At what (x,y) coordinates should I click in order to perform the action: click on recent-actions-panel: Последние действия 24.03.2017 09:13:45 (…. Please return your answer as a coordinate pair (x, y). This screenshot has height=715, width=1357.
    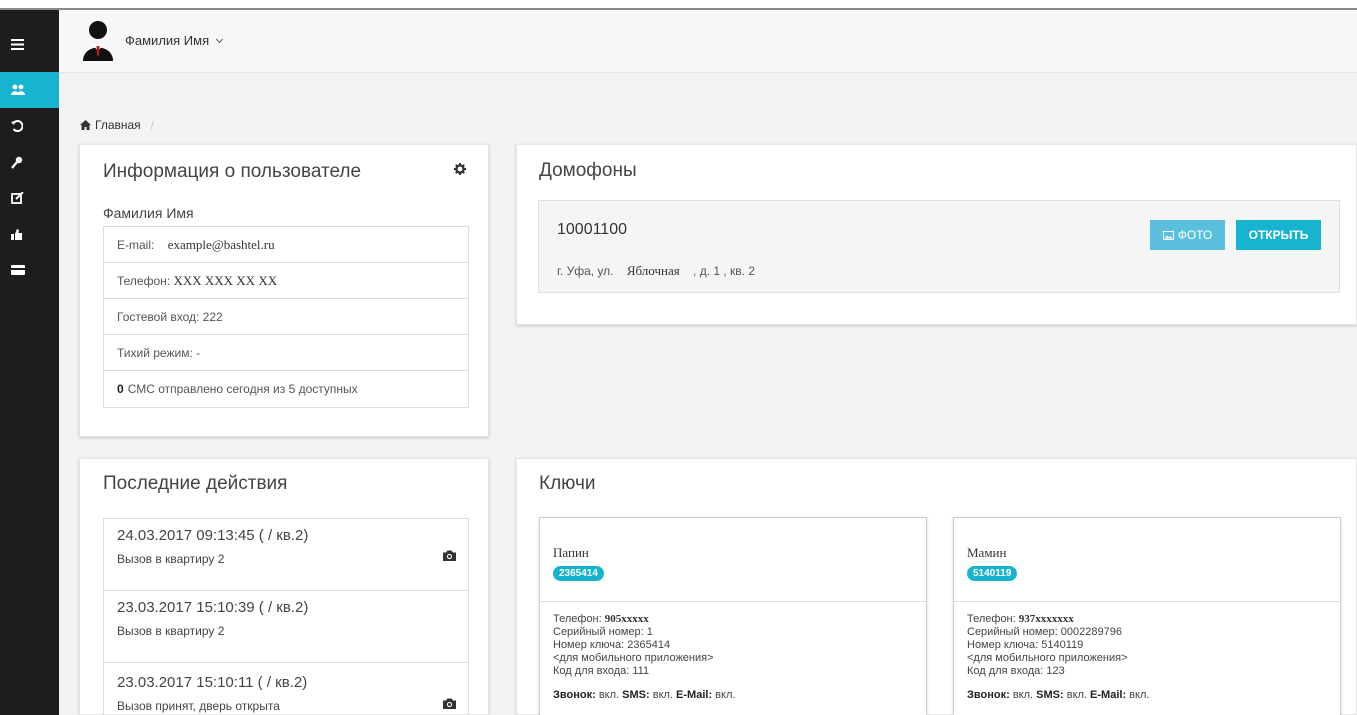
    Looking at the image, I should click on (284, 586).